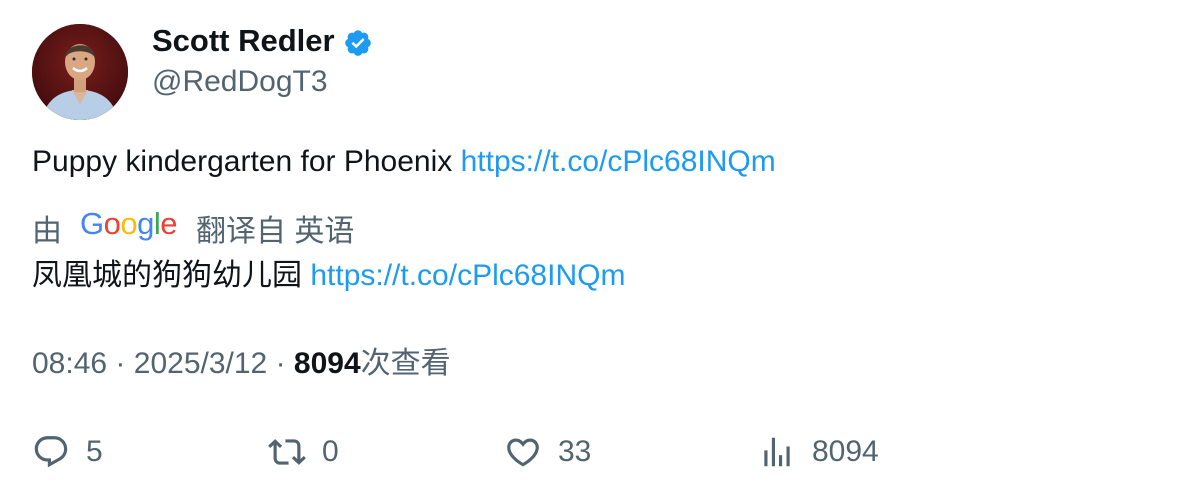 Image resolution: width=1196 pixels, height=498 pixels. I want to click on translation-attribution: 由 Google 翻译自 英语, so click(193, 228).